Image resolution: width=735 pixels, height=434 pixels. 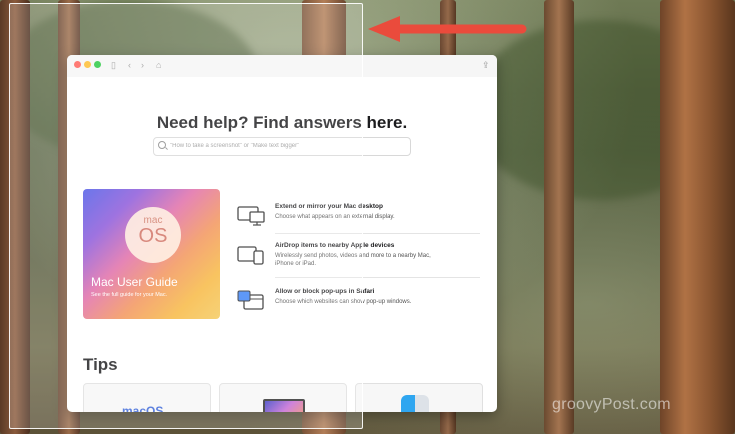 I want to click on finder-icon, so click(x=415, y=403).